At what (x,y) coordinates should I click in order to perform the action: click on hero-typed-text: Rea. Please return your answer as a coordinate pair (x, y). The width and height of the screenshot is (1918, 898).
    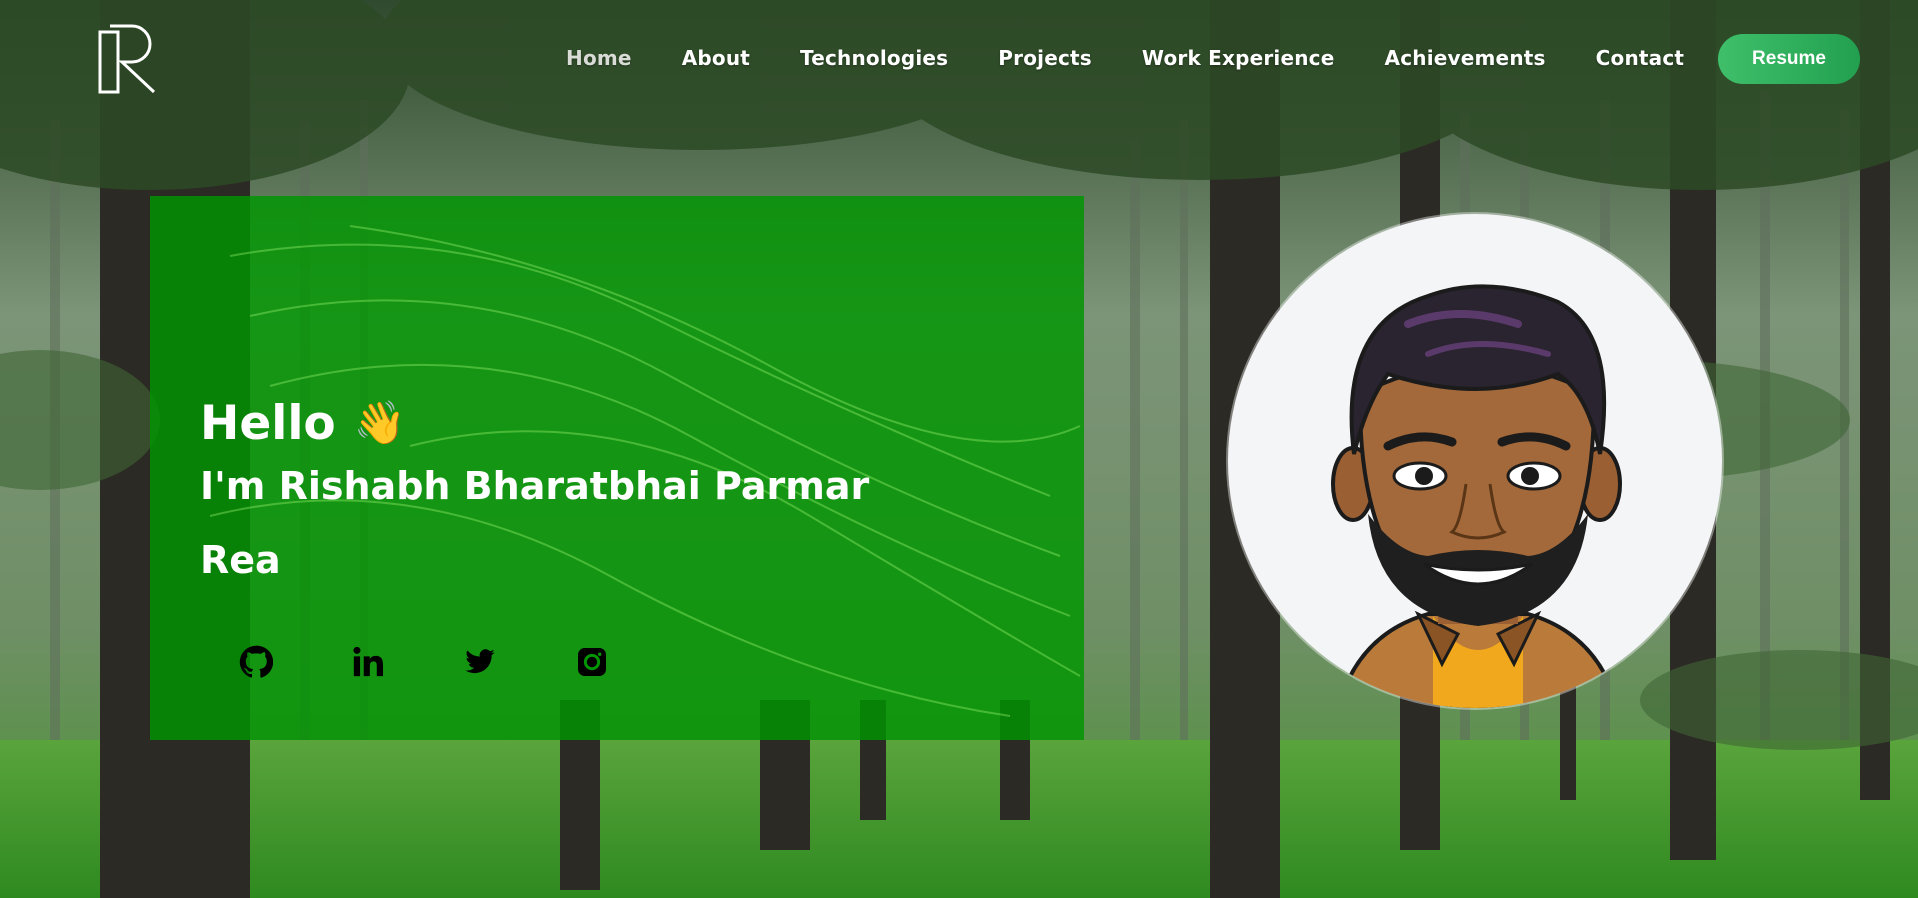
    Looking at the image, I should click on (240, 560).